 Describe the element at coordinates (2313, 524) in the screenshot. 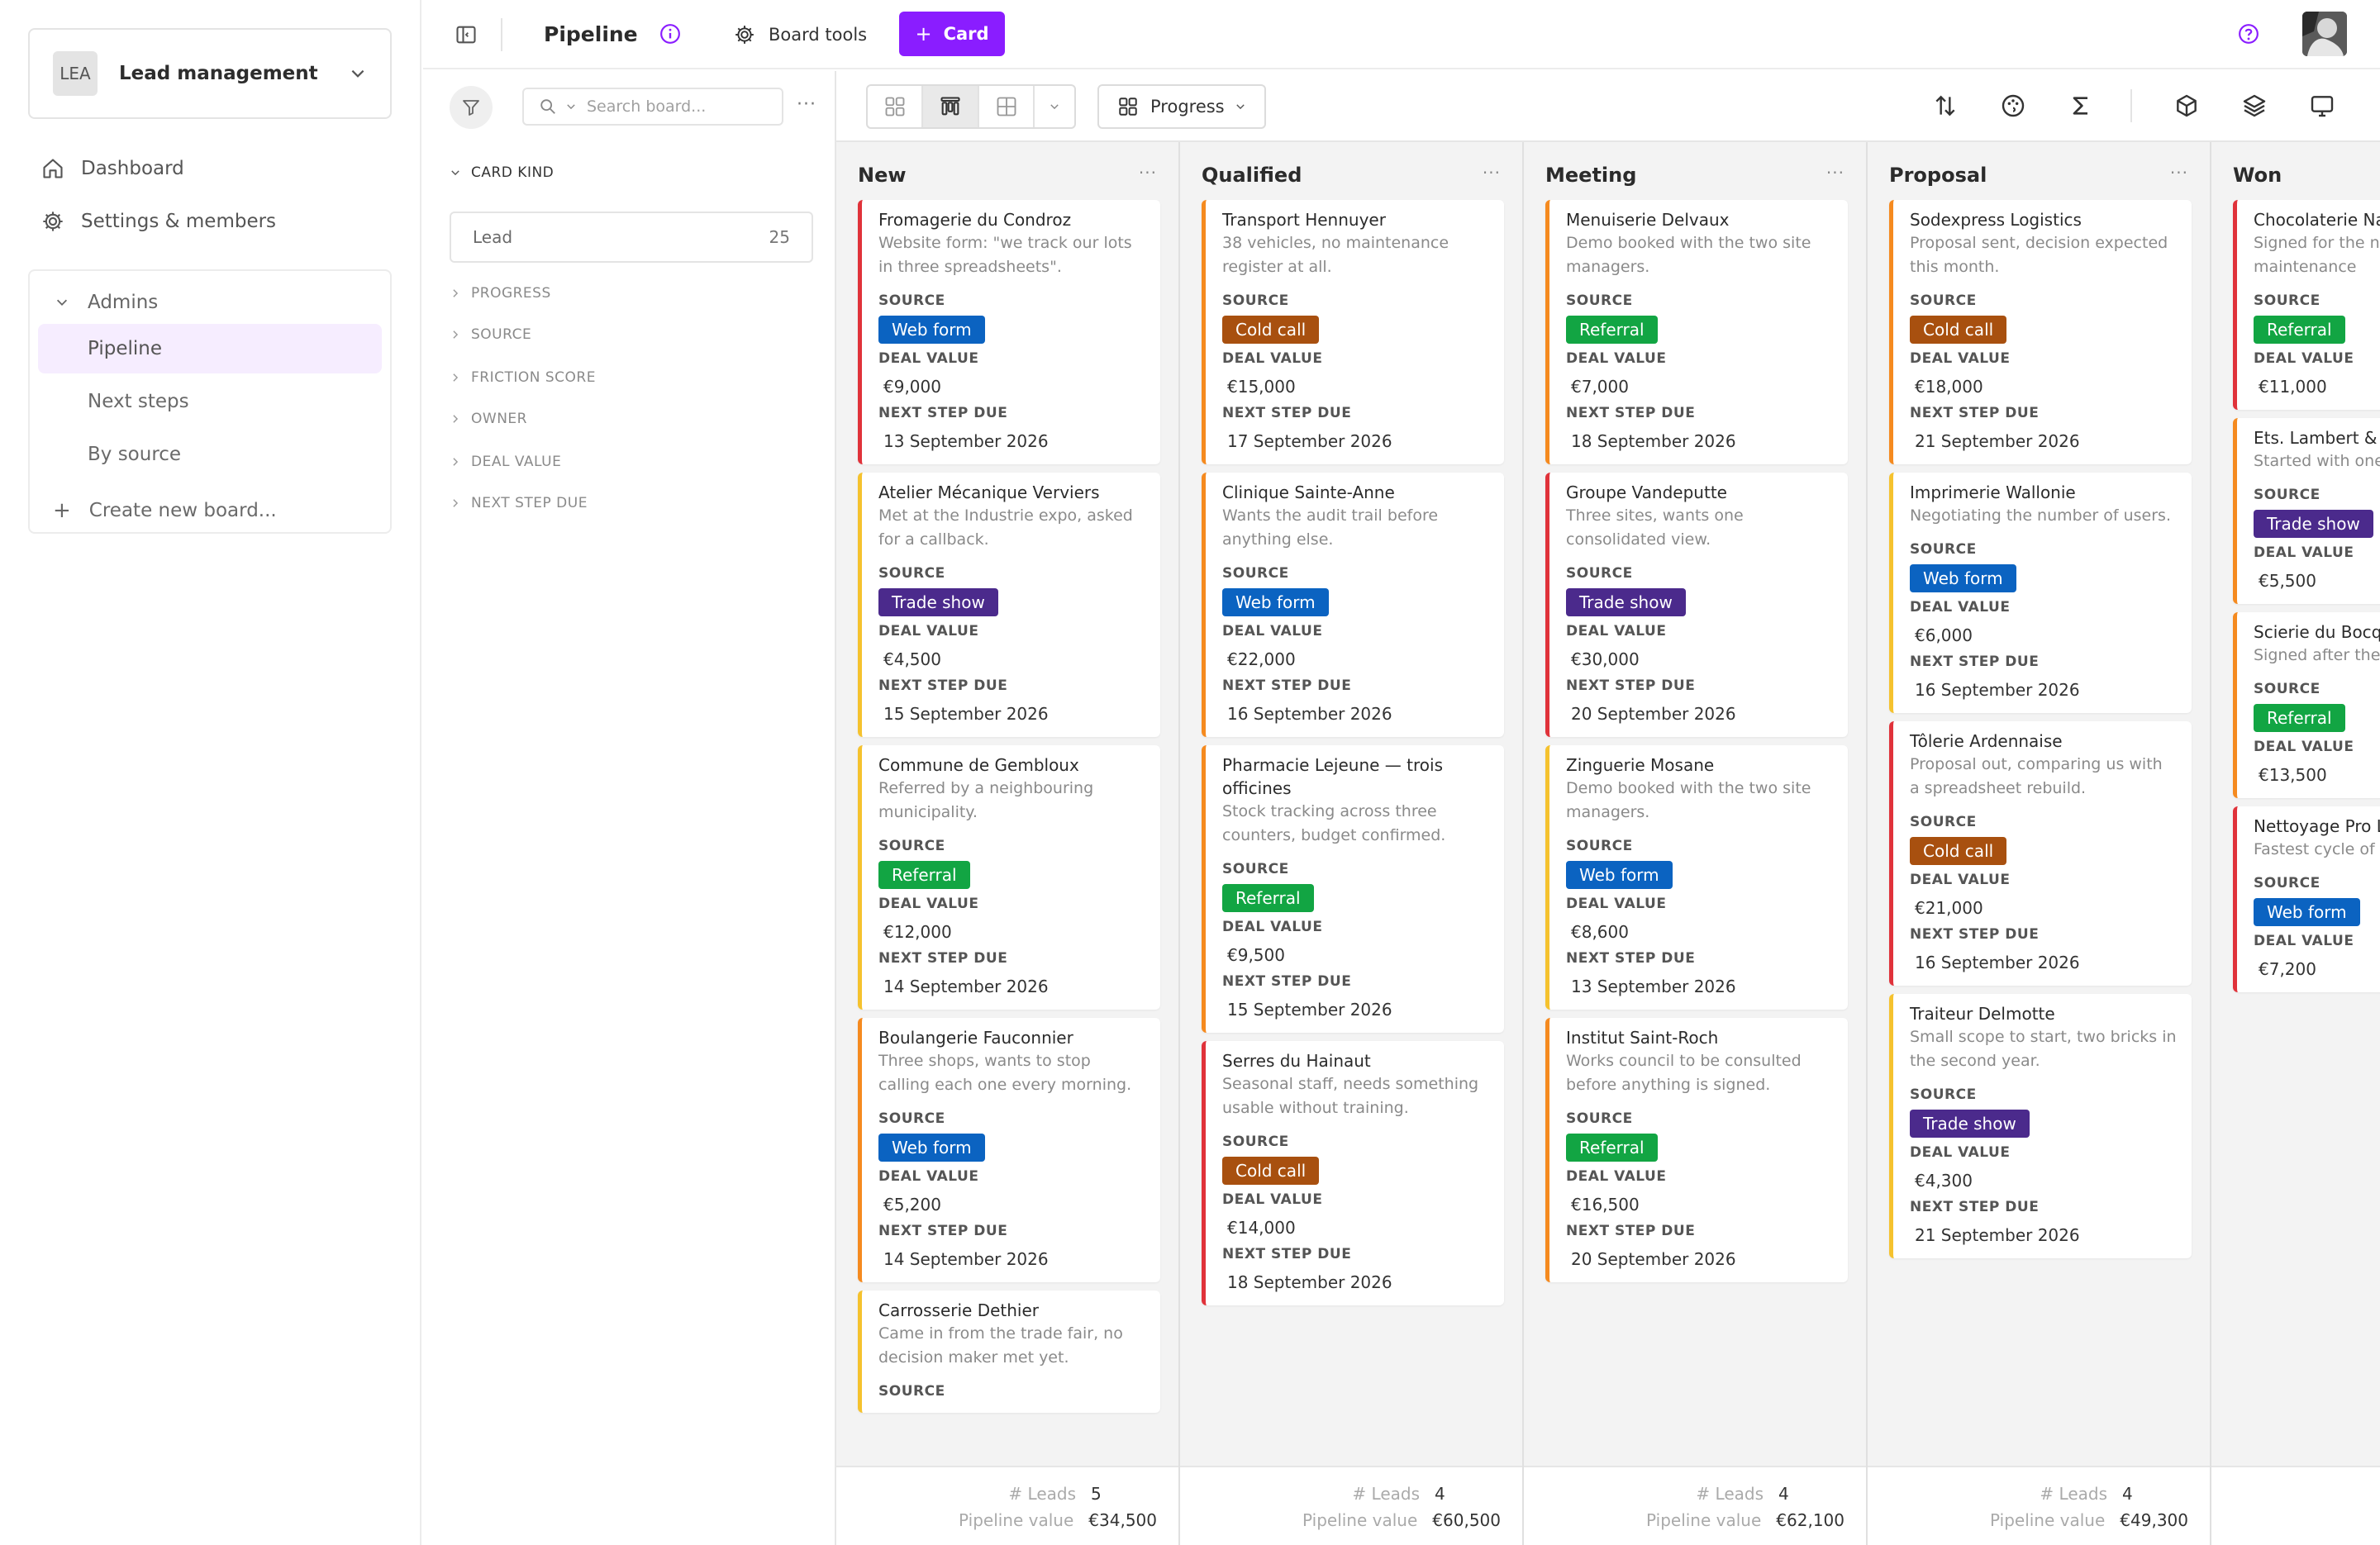

I see `source-badge: Trade show` at that location.